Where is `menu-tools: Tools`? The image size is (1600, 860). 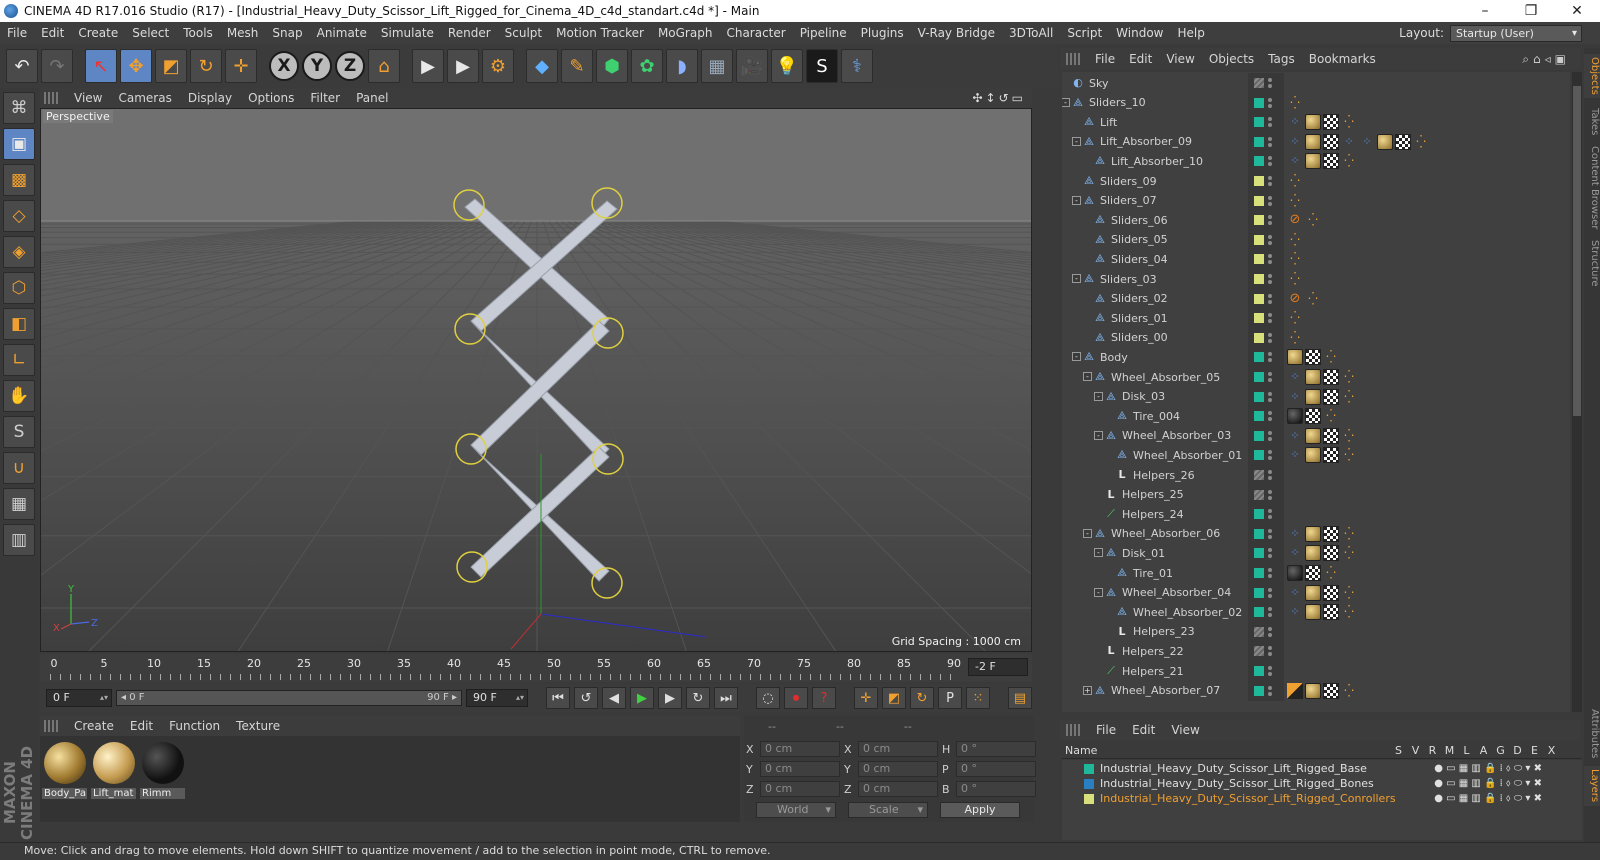 menu-tools: Tools is located at coordinates (198, 33).